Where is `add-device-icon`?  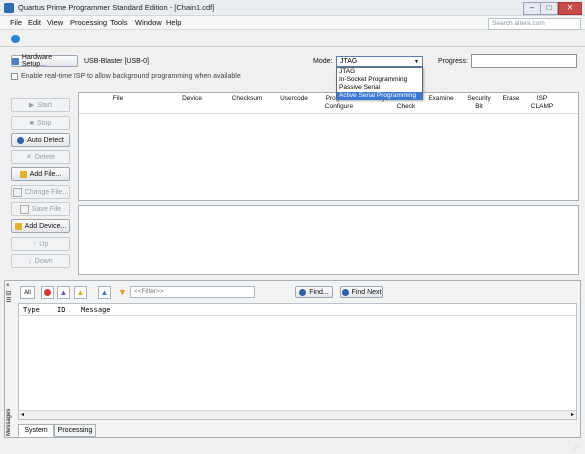 add-device-icon is located at coordinates (18, 226).